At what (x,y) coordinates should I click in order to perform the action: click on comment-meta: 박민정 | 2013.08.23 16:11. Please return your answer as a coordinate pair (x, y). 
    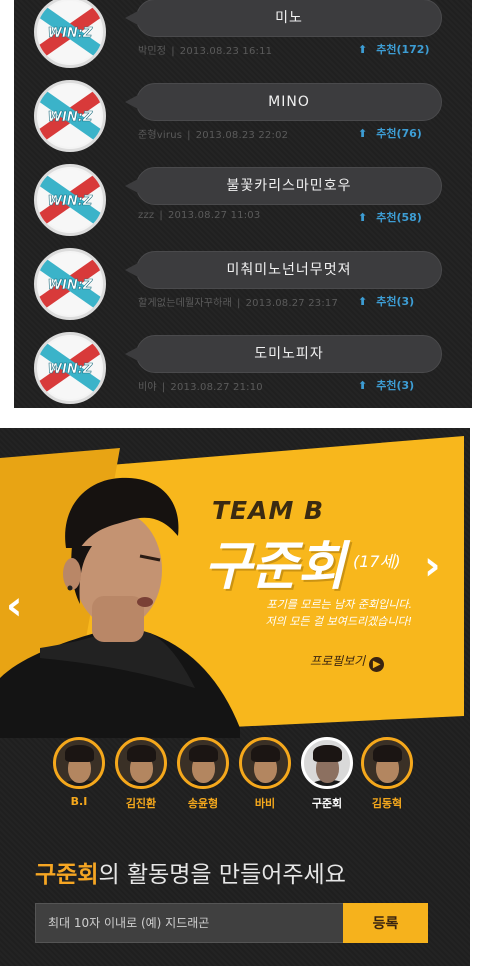
    Looking at the image, I should click on (205, 49).